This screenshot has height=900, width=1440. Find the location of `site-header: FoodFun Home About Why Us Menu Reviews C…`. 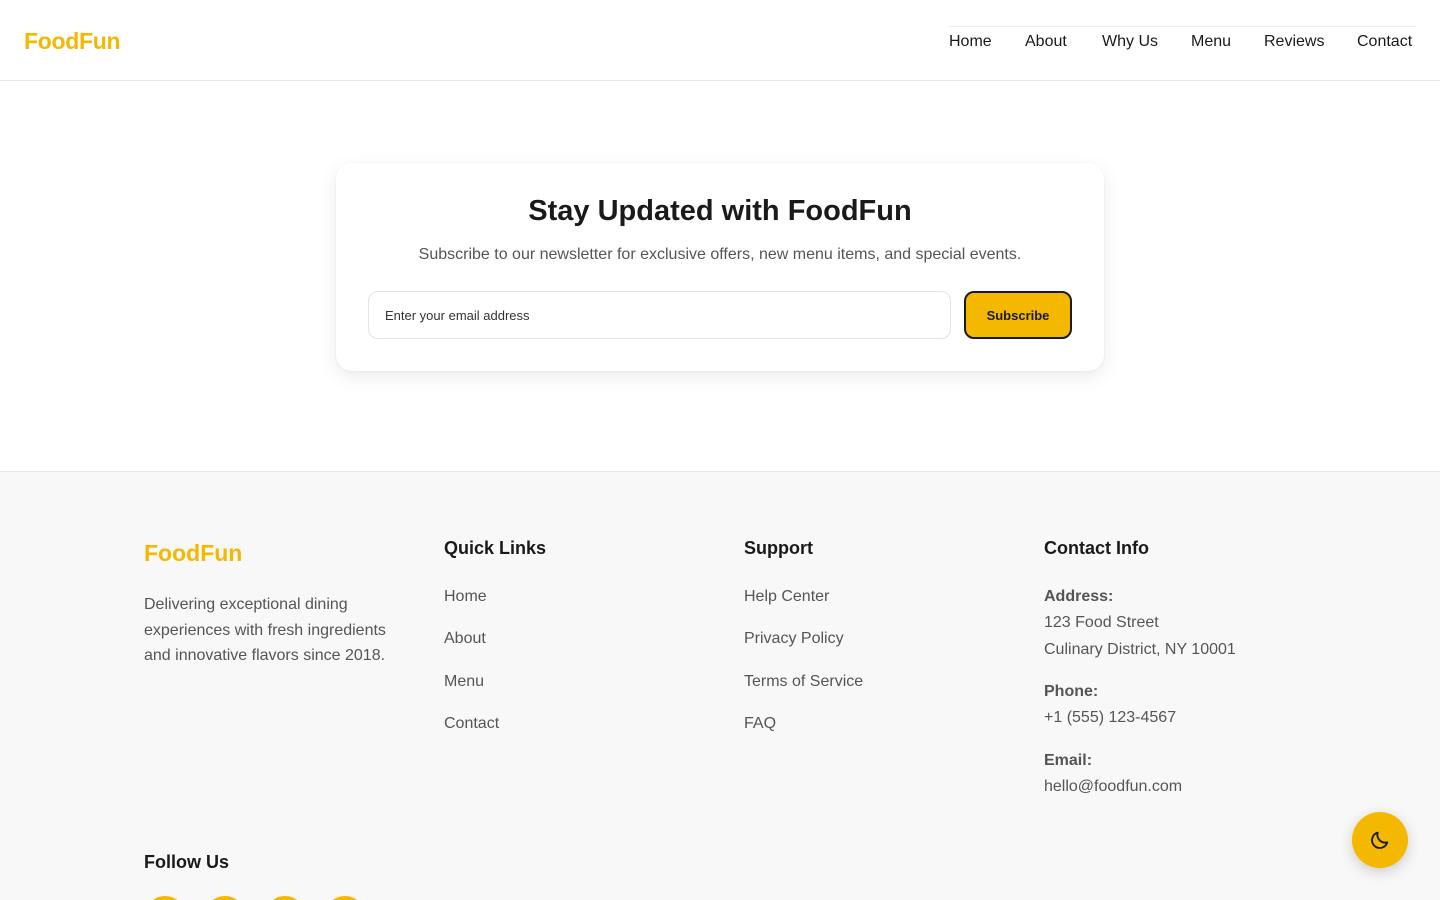

site-header: FoodFun Home About Why Us Menu Reviews C… is located at coordinates (720, 40).